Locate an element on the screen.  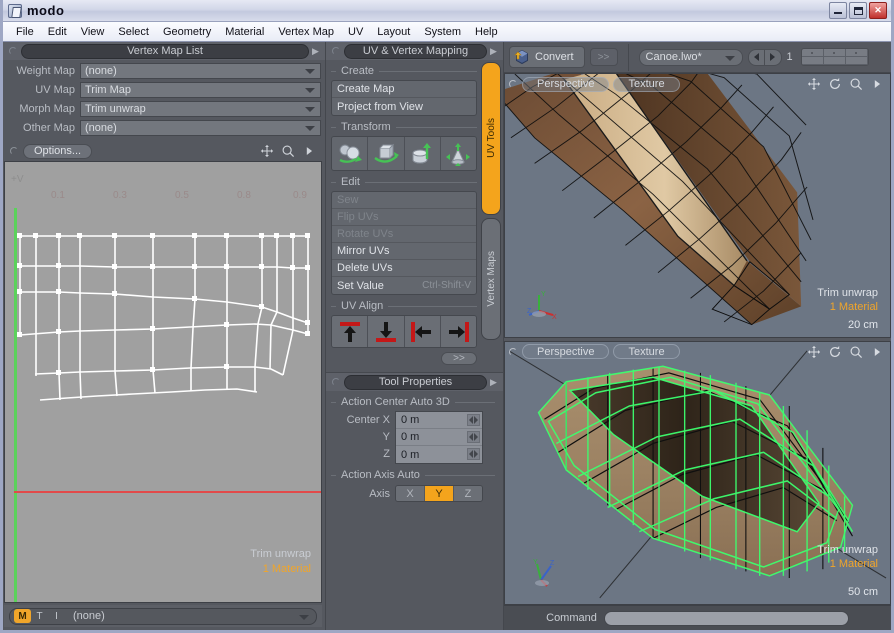
create-map-button: Create Map is located at coordinates (404, 89).